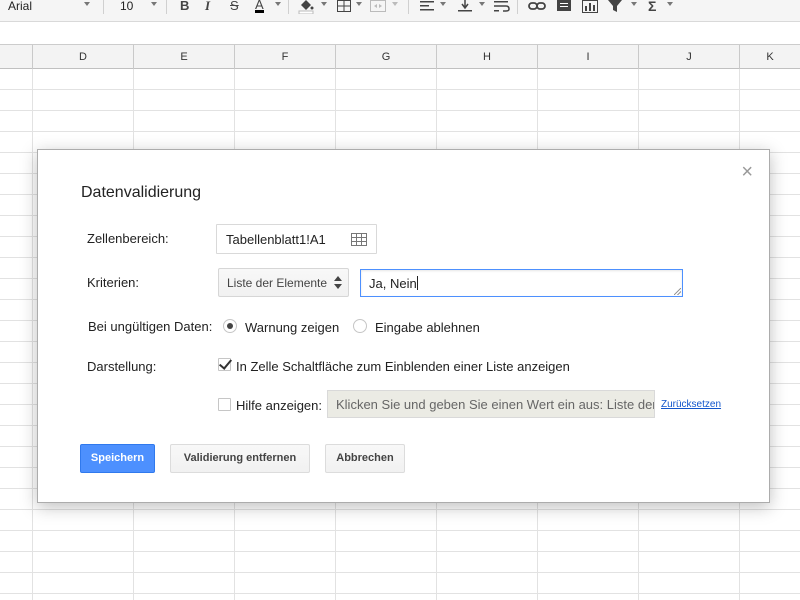 The width and height of the screenshot is (800, 600). Describe the element at coordinates (564, 8) in the screenshot. I see `comment-icon` at that location.